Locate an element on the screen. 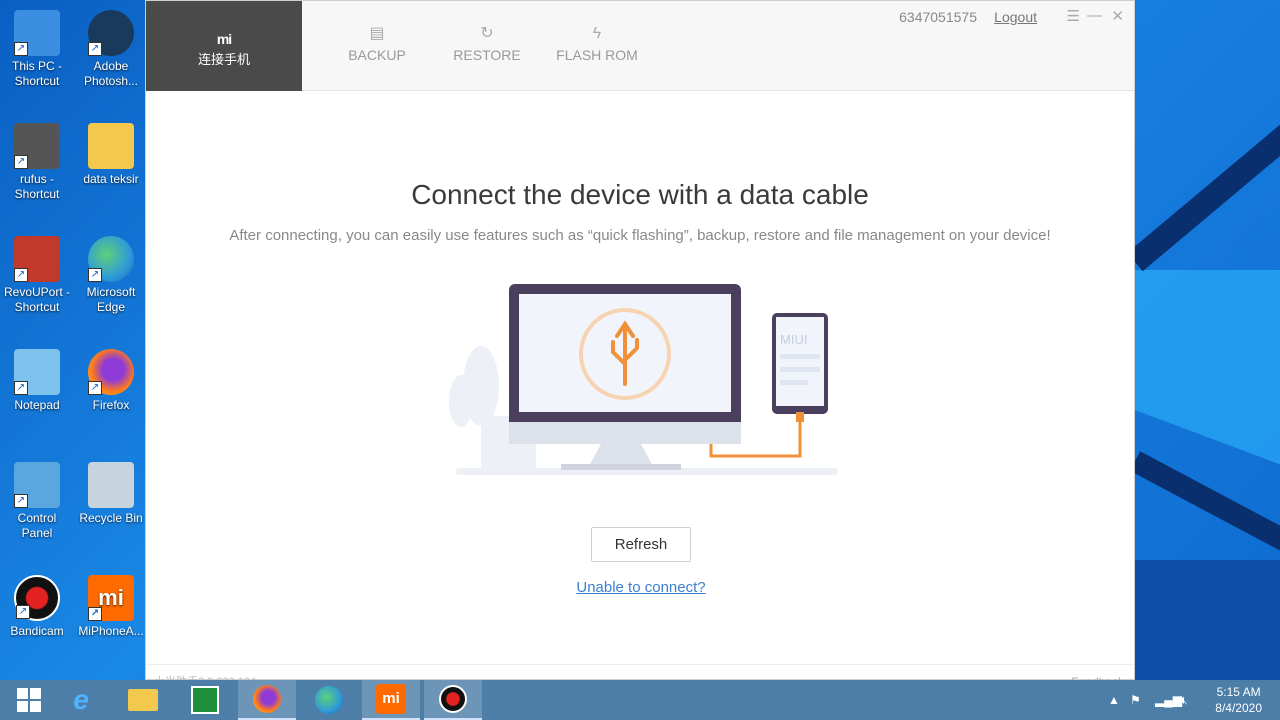 The height and width of the screenshot is (720, 1280). minimize-icon: — is located at coordinates (1094, 15).